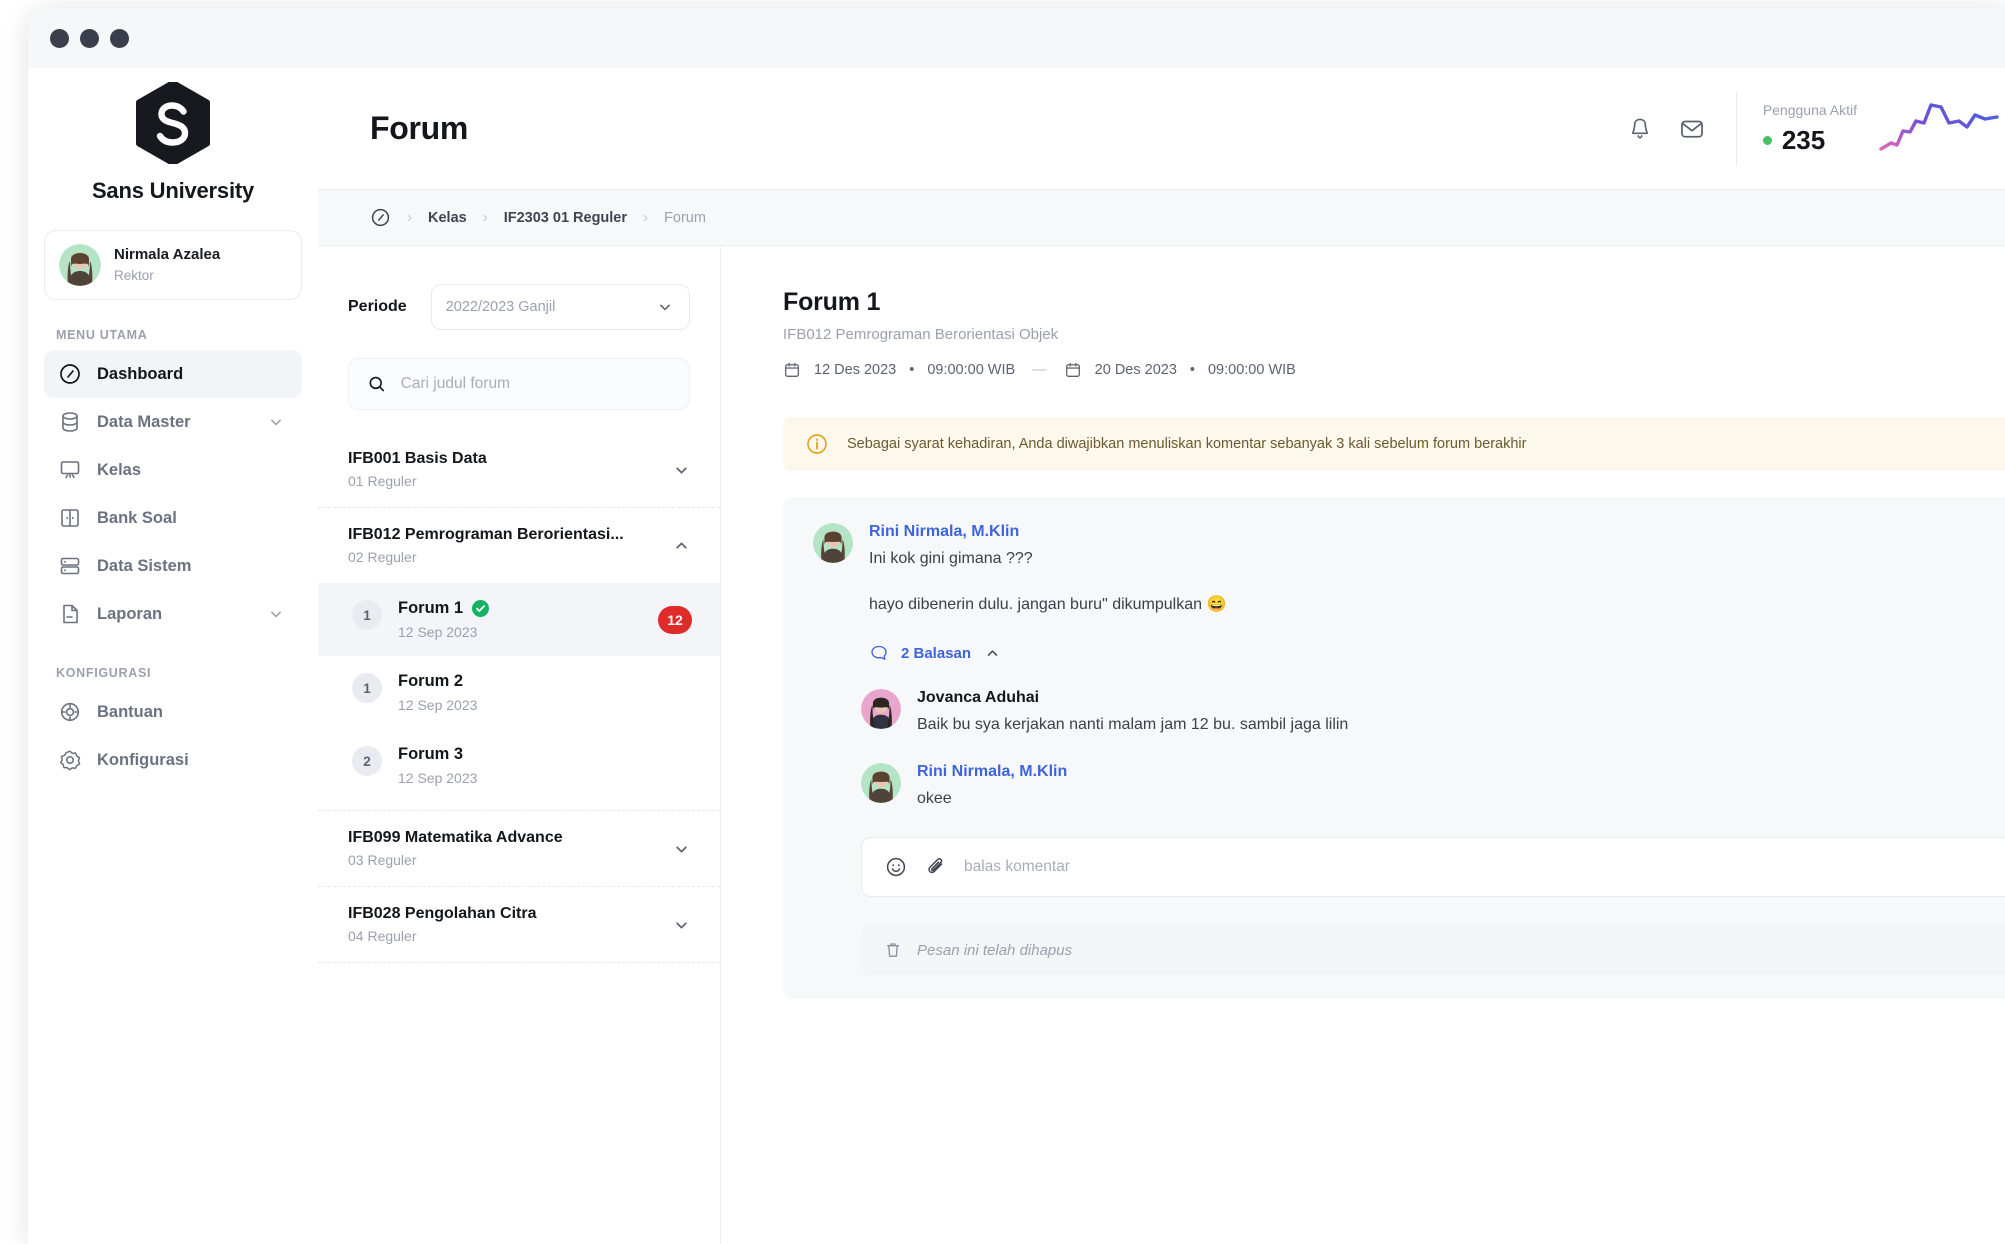 Image resolution: width=2005 pixels, height=1244 pixels. Describe the element at coordinates (173, 712) in the screenshot. I see `sidebar-item-bantuan: Bantuan` at that location.